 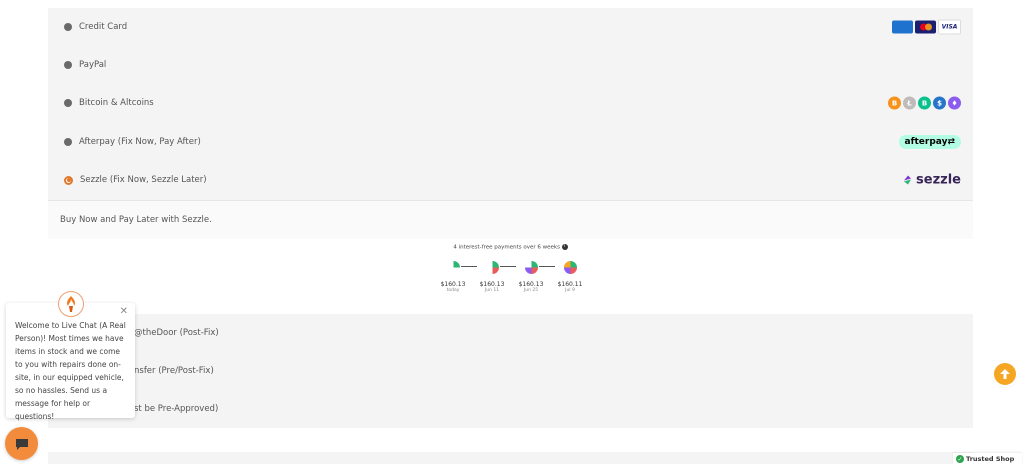 I want to click on chat-agent-avatar, so click(x=71, y=304).